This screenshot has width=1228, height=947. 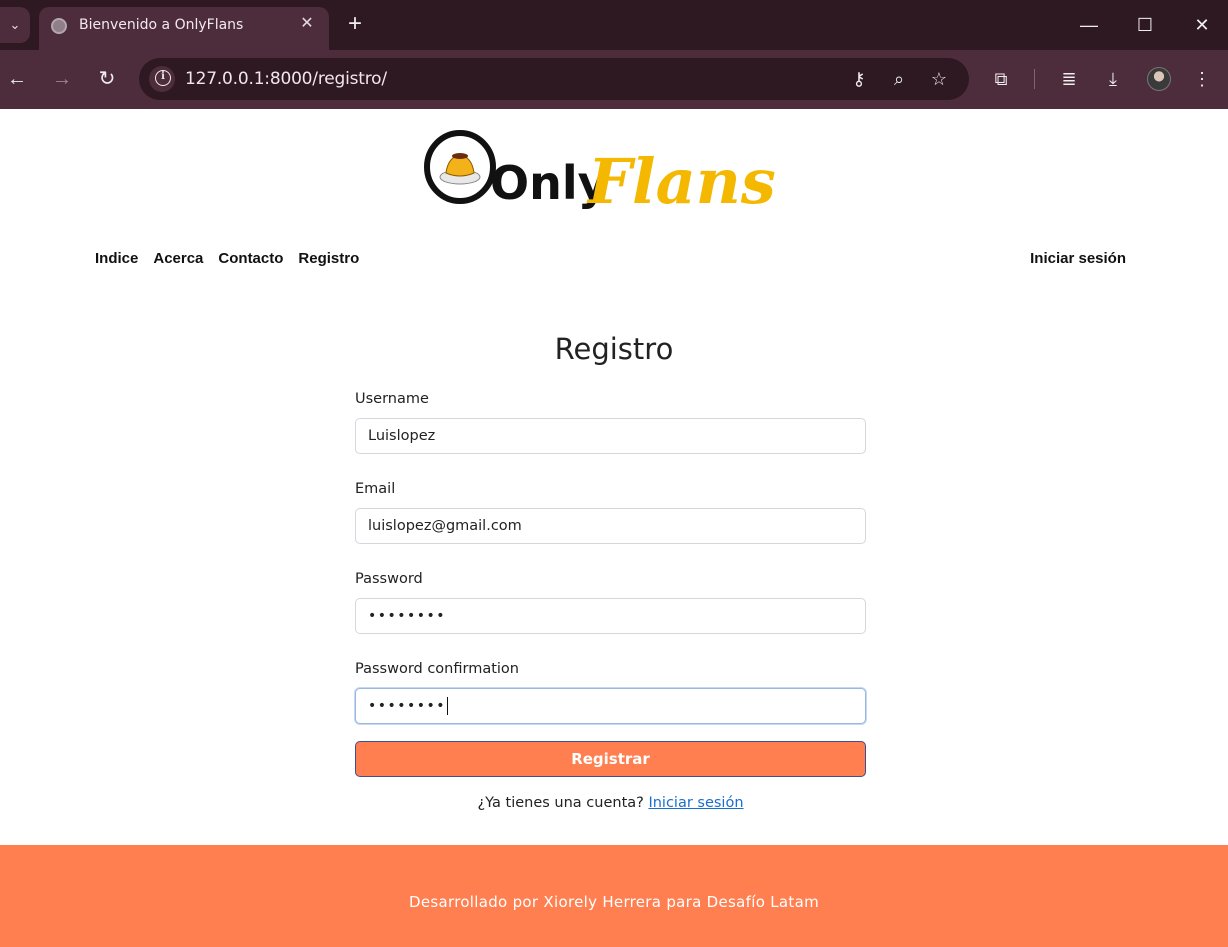 I want to click on forward-arrow-icon: →, so click(x=62, y=79).